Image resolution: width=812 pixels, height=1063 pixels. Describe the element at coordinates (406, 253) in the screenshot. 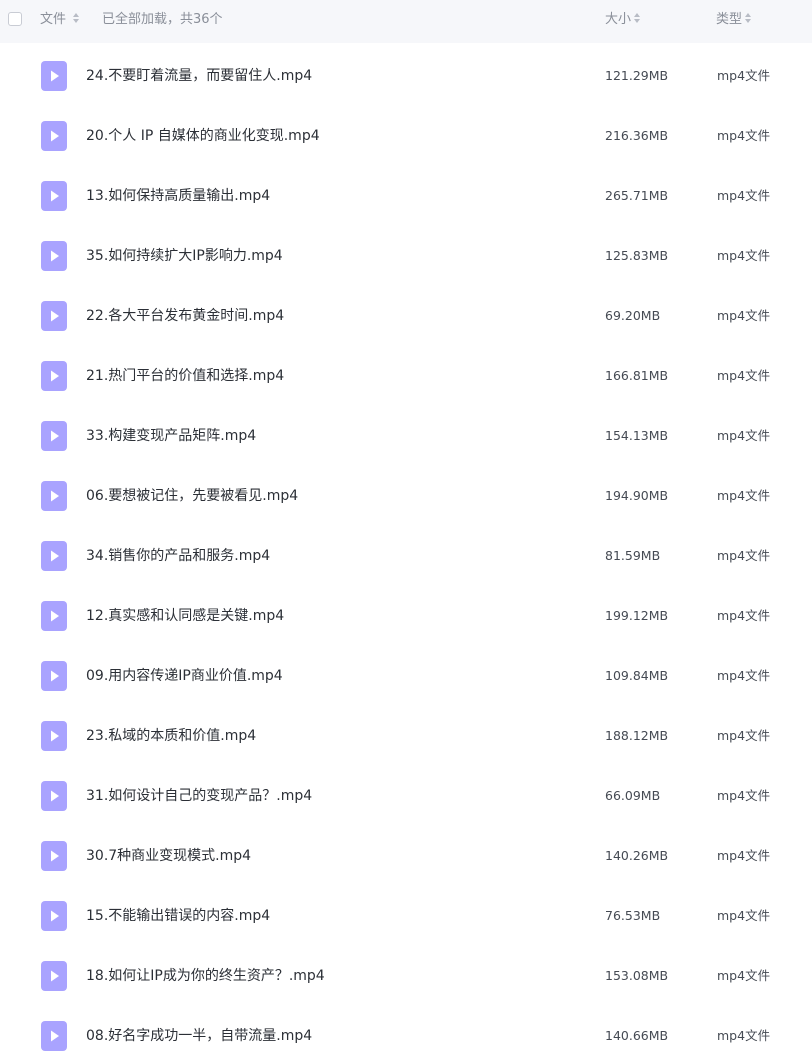

I see `file-row: 35.如何持续扩大IP影响力.mp4 125.83MB mp4文件` at that location.